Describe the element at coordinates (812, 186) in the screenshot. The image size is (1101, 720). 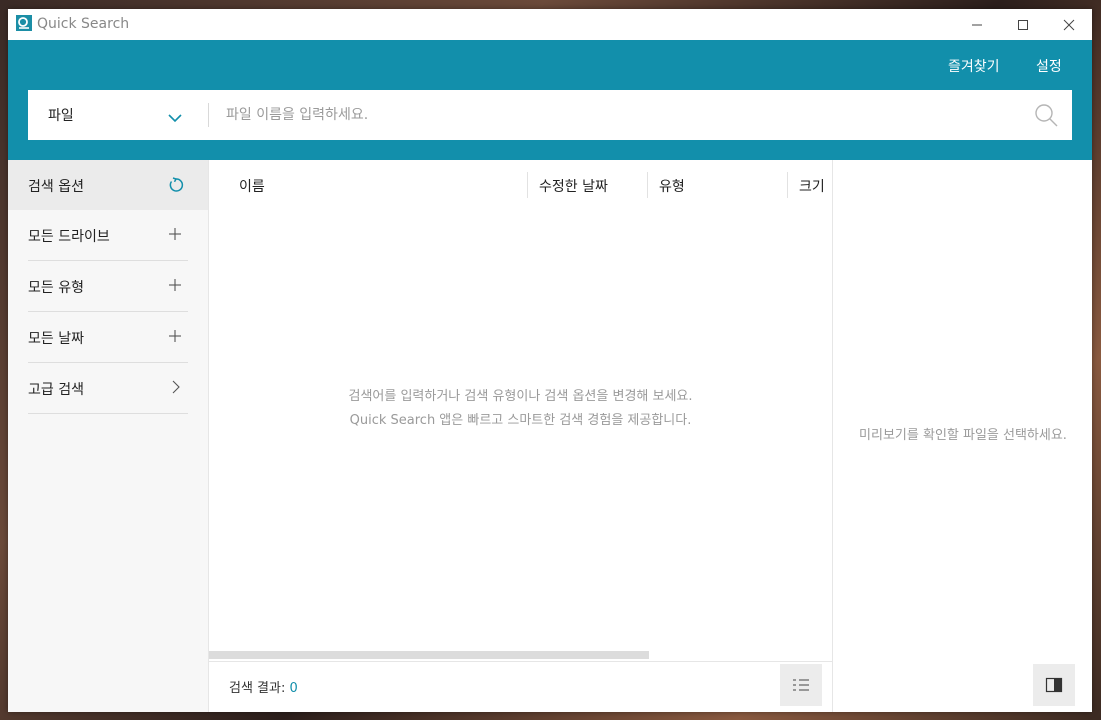
I see `column-header-size: 크기` at that location.